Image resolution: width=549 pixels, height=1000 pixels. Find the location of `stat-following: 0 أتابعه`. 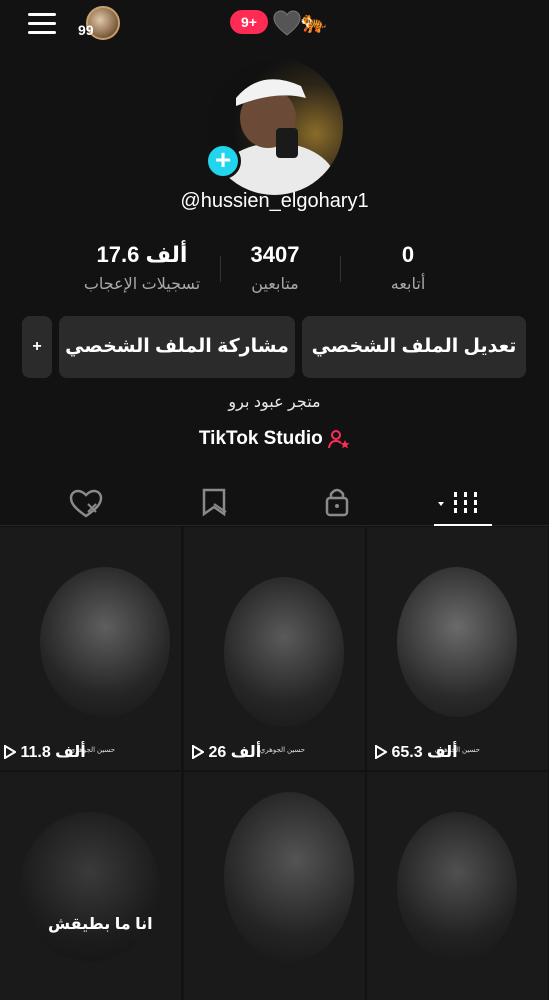

stat-following: 0 أتابعه is located at coordinates (408, 267).